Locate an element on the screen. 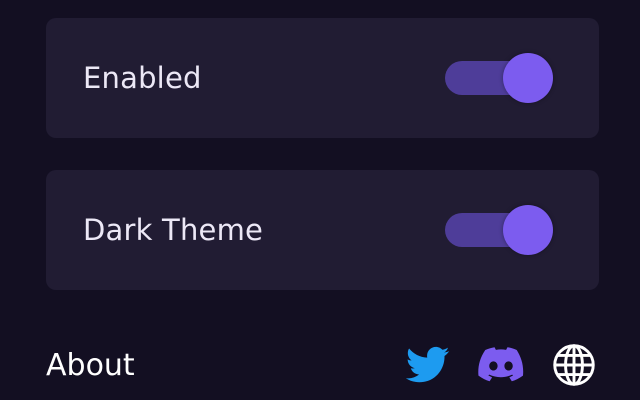 This screenshot has height=400, width=640. enabled-label: Enabled is located at coordinates (142, 78).